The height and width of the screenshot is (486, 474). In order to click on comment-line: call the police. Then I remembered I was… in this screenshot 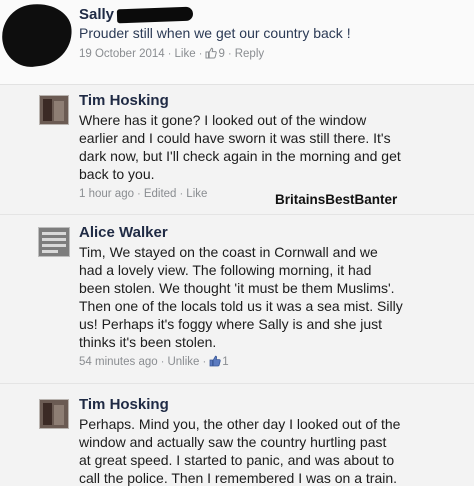, I will do `click(238, 478)`.